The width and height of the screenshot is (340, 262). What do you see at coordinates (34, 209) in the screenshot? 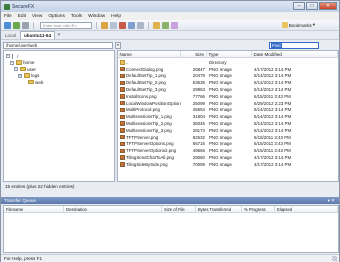
I see `queue-column-filename: Filename` at bounding box center [34, 209].